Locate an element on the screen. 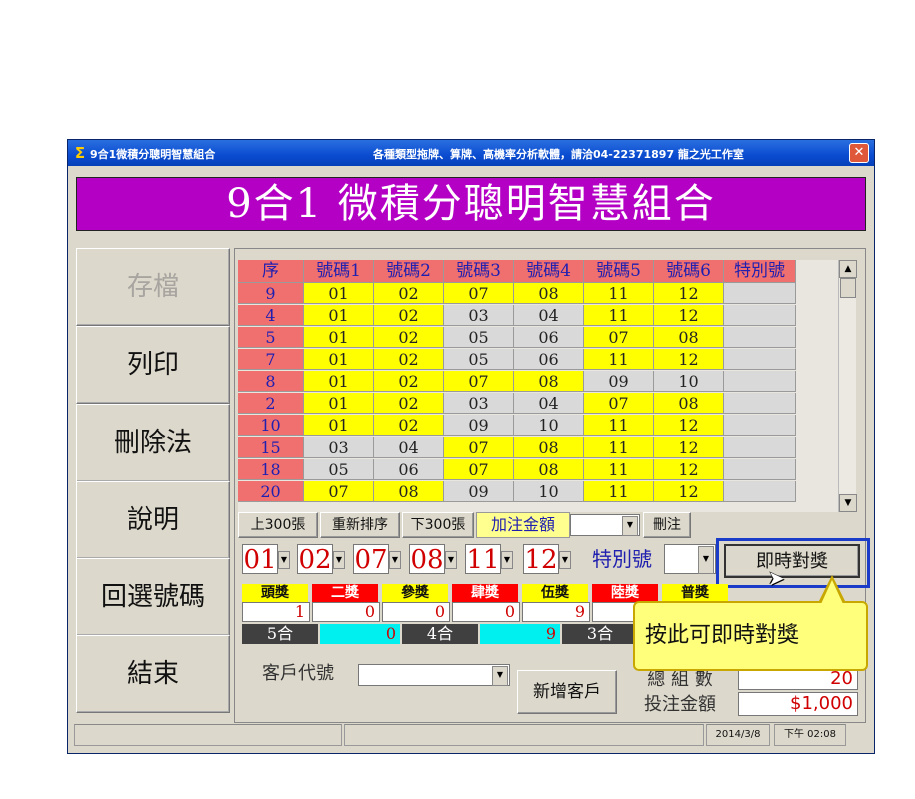  table-row: 10 01 02 09 10 11 12 is located at coordinates (517, 426).